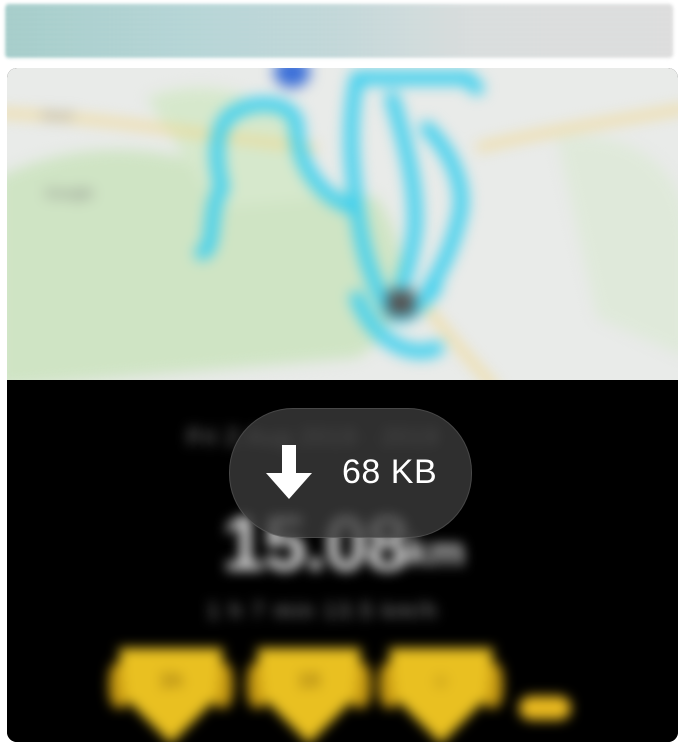  I want to click on blurred-header-strip, so click(339, 31).